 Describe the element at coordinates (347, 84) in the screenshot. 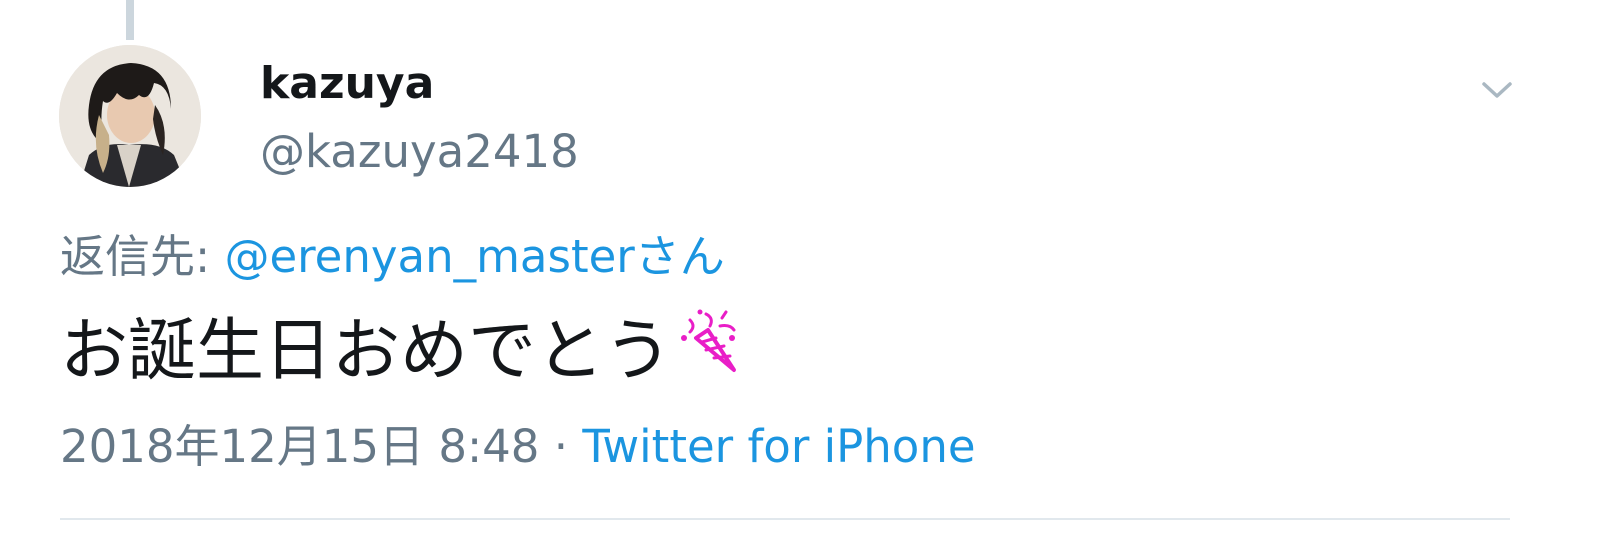

I see `author-display-name: kazuya` at that location.